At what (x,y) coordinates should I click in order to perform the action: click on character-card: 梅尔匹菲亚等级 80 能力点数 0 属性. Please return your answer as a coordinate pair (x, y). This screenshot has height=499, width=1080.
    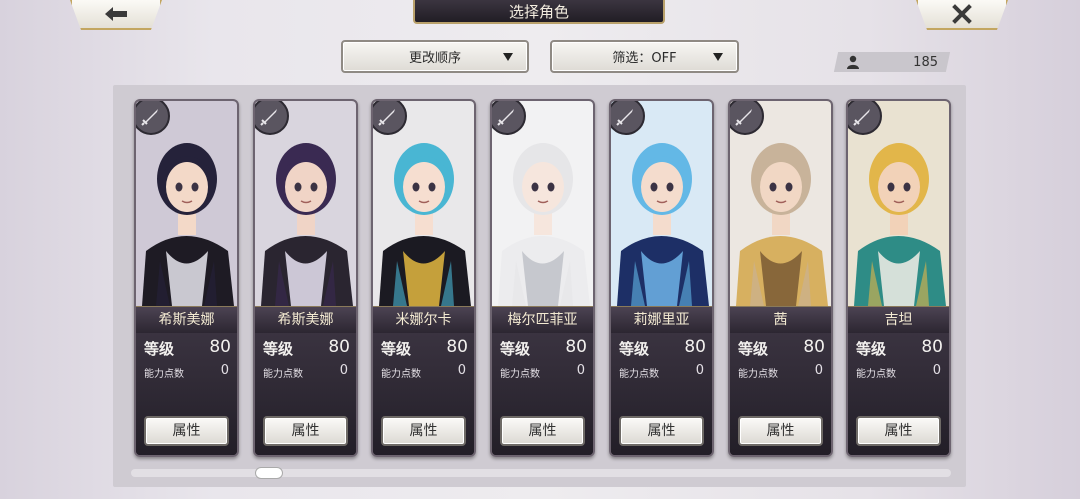
    Looking at the image, I should click on (542, 278).